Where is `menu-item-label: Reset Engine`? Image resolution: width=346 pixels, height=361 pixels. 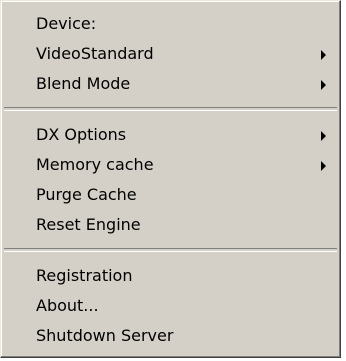
menu-item-label: Reset Engine is located at coordinates (88, 224).